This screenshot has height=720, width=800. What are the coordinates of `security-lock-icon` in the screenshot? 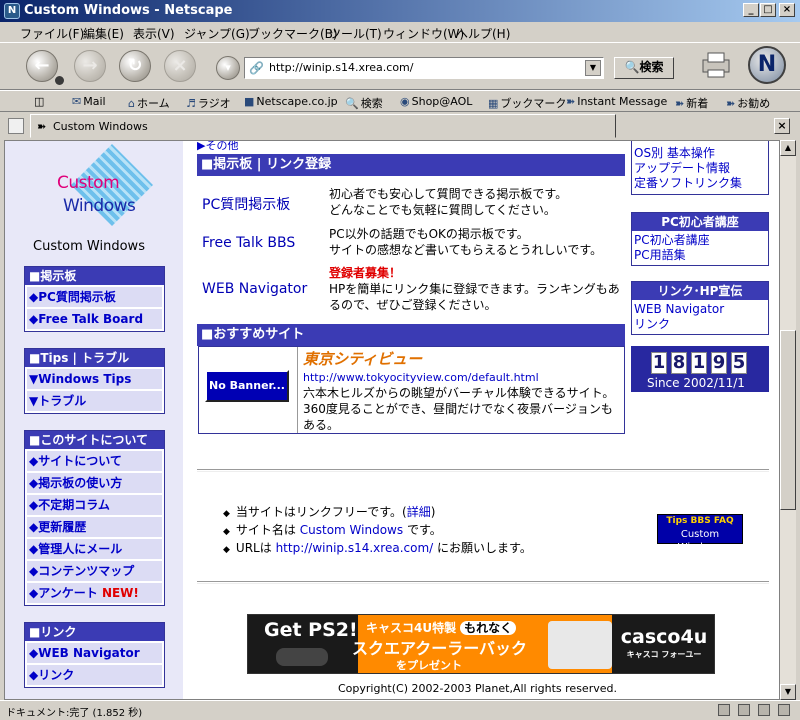 It's located at (744, 710).